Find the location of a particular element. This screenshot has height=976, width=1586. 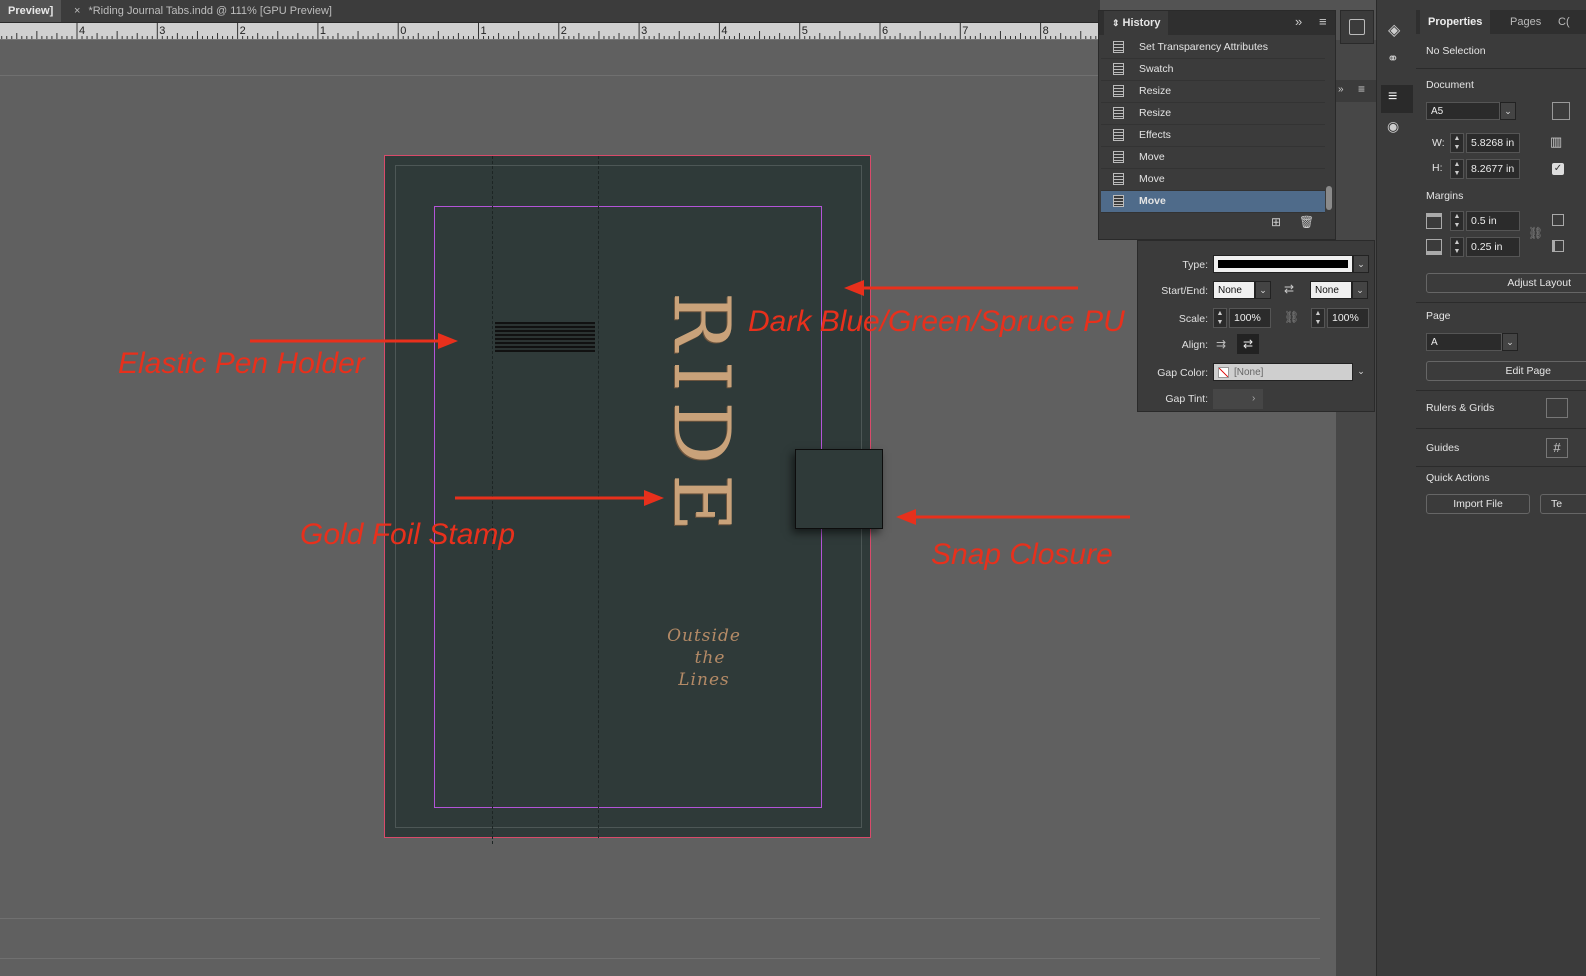

type-label: Type: is located at coordinates (1195, 265).